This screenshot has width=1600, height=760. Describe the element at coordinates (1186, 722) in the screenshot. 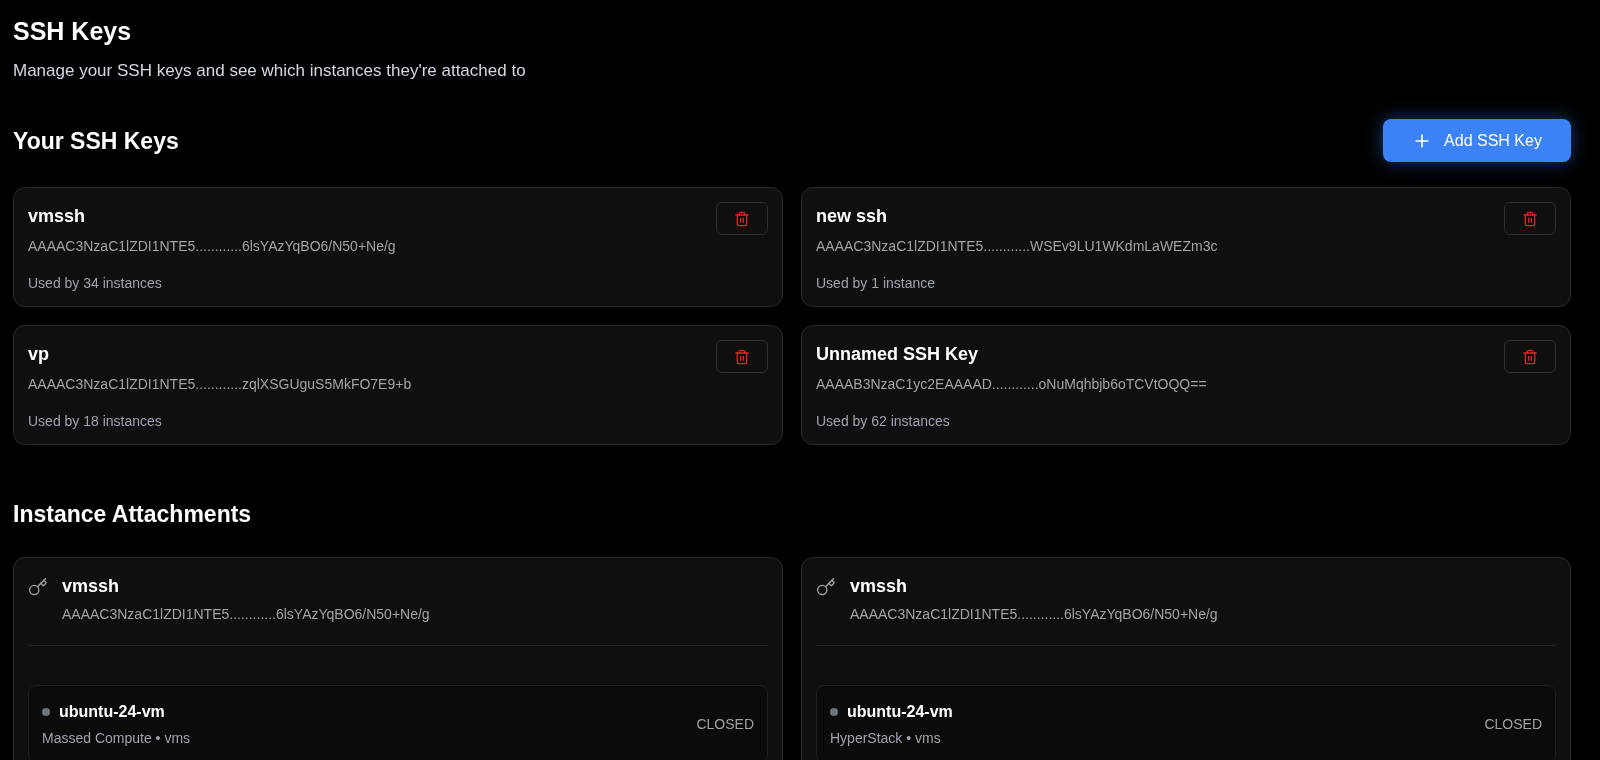

I see `instance-card: ubuntu-24-vm HyperStack • vms CLOSED` at that location.